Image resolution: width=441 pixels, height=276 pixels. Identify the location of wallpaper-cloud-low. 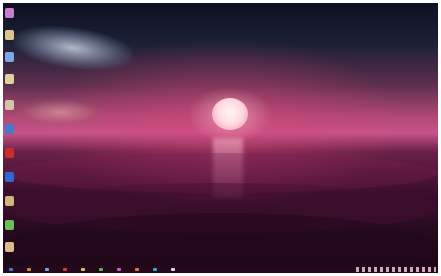
(60, 112).